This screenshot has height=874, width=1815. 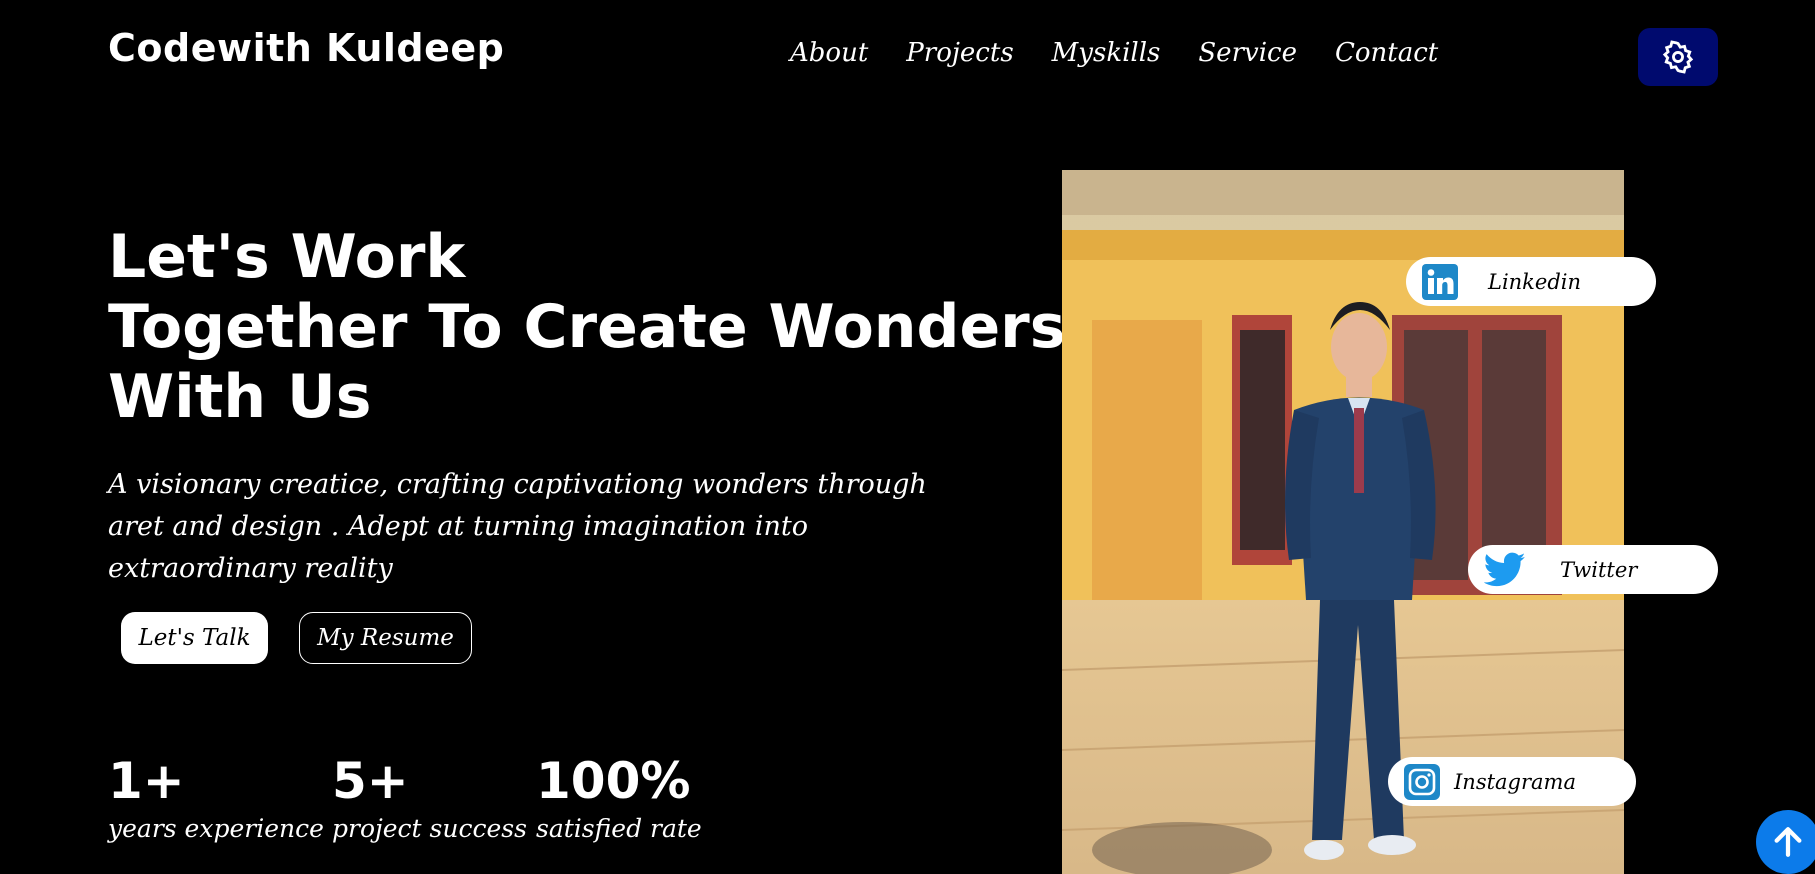 What do you see at coordinates (1422, 781) in the screenshot?
I see `instagram-icon` at bounding box center [1422, 781].